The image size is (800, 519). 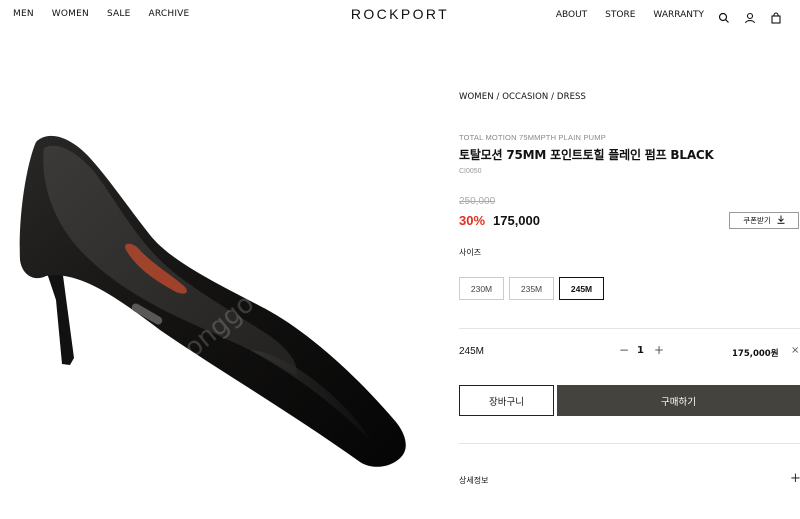 I want to click on original-price: 250,000, so click(x=477, y=201).